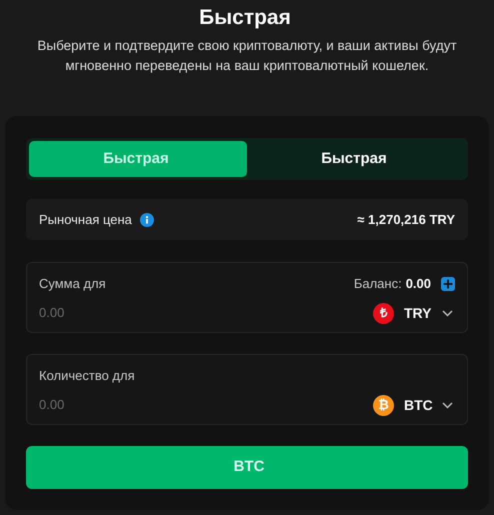 Image resolution: width=494 pixels, height=515 pixels. What do you see at coordinates (413, 313) in the screenshot?
I see `currency-selector: ₺ TRY` at bounding box center [413, 313].